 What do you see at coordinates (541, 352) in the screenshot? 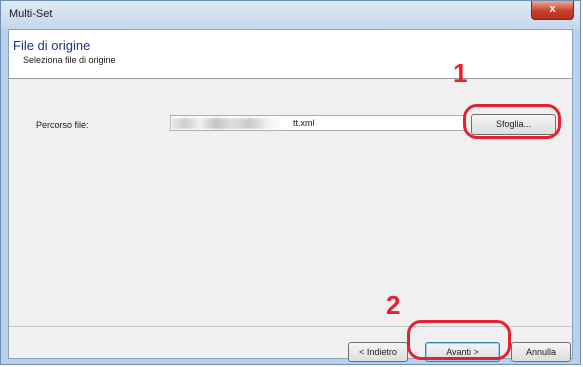
I see `cancel-button: Annulla` at bounding box center [541, 352].